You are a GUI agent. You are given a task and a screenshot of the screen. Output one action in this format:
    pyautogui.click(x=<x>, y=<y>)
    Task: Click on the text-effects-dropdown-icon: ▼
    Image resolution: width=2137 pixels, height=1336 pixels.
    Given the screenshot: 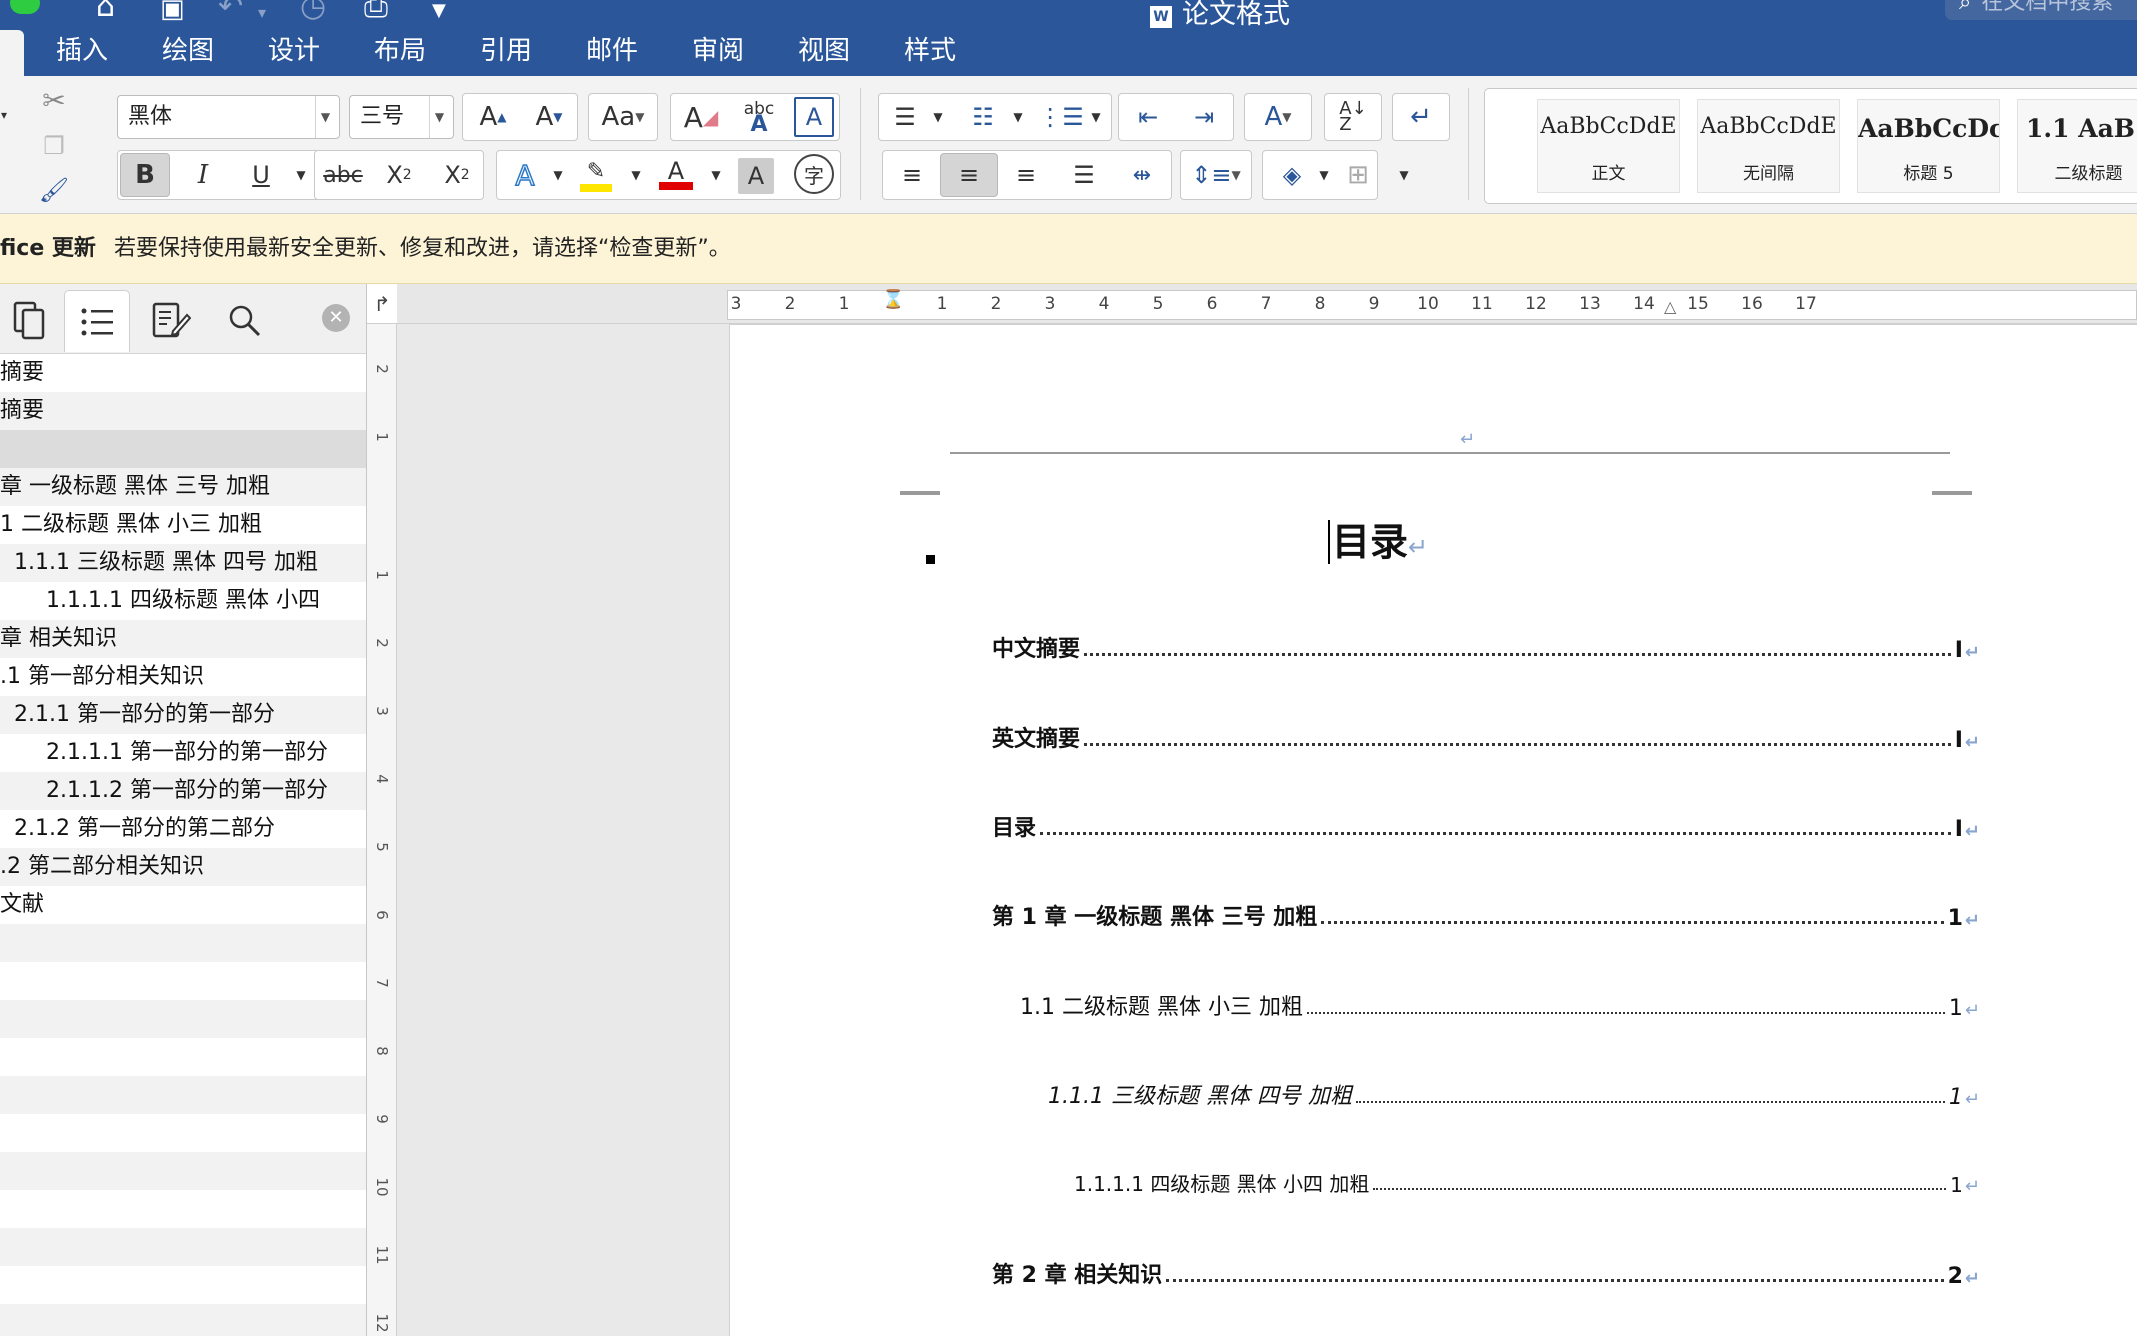 What is the action you would take?
    pyautogui.click(x=558, y=175)
    